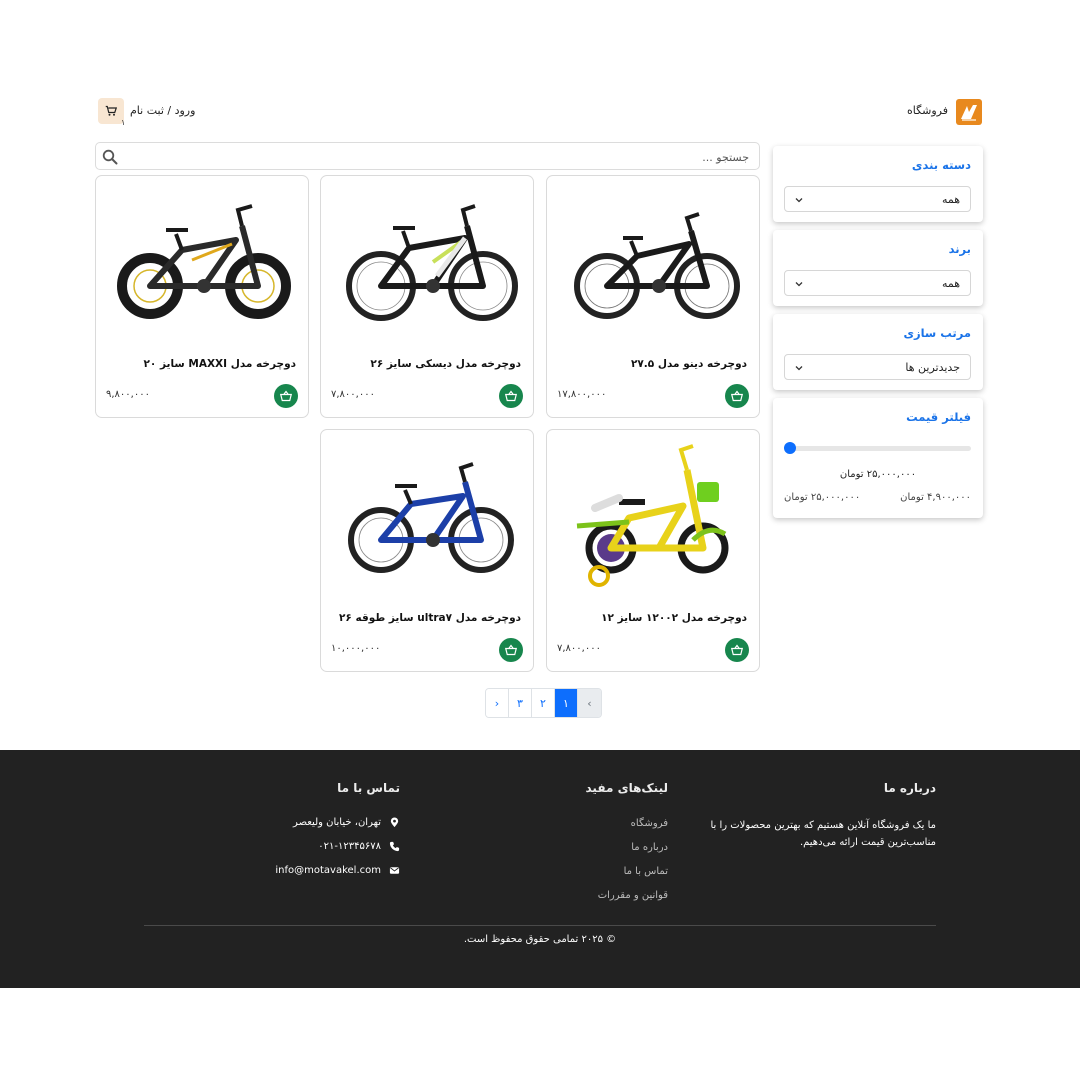  What do you see at coordinates (790, 448) in the screenshot?
I see `price-slider-handle` at bounding box center [790, 448].